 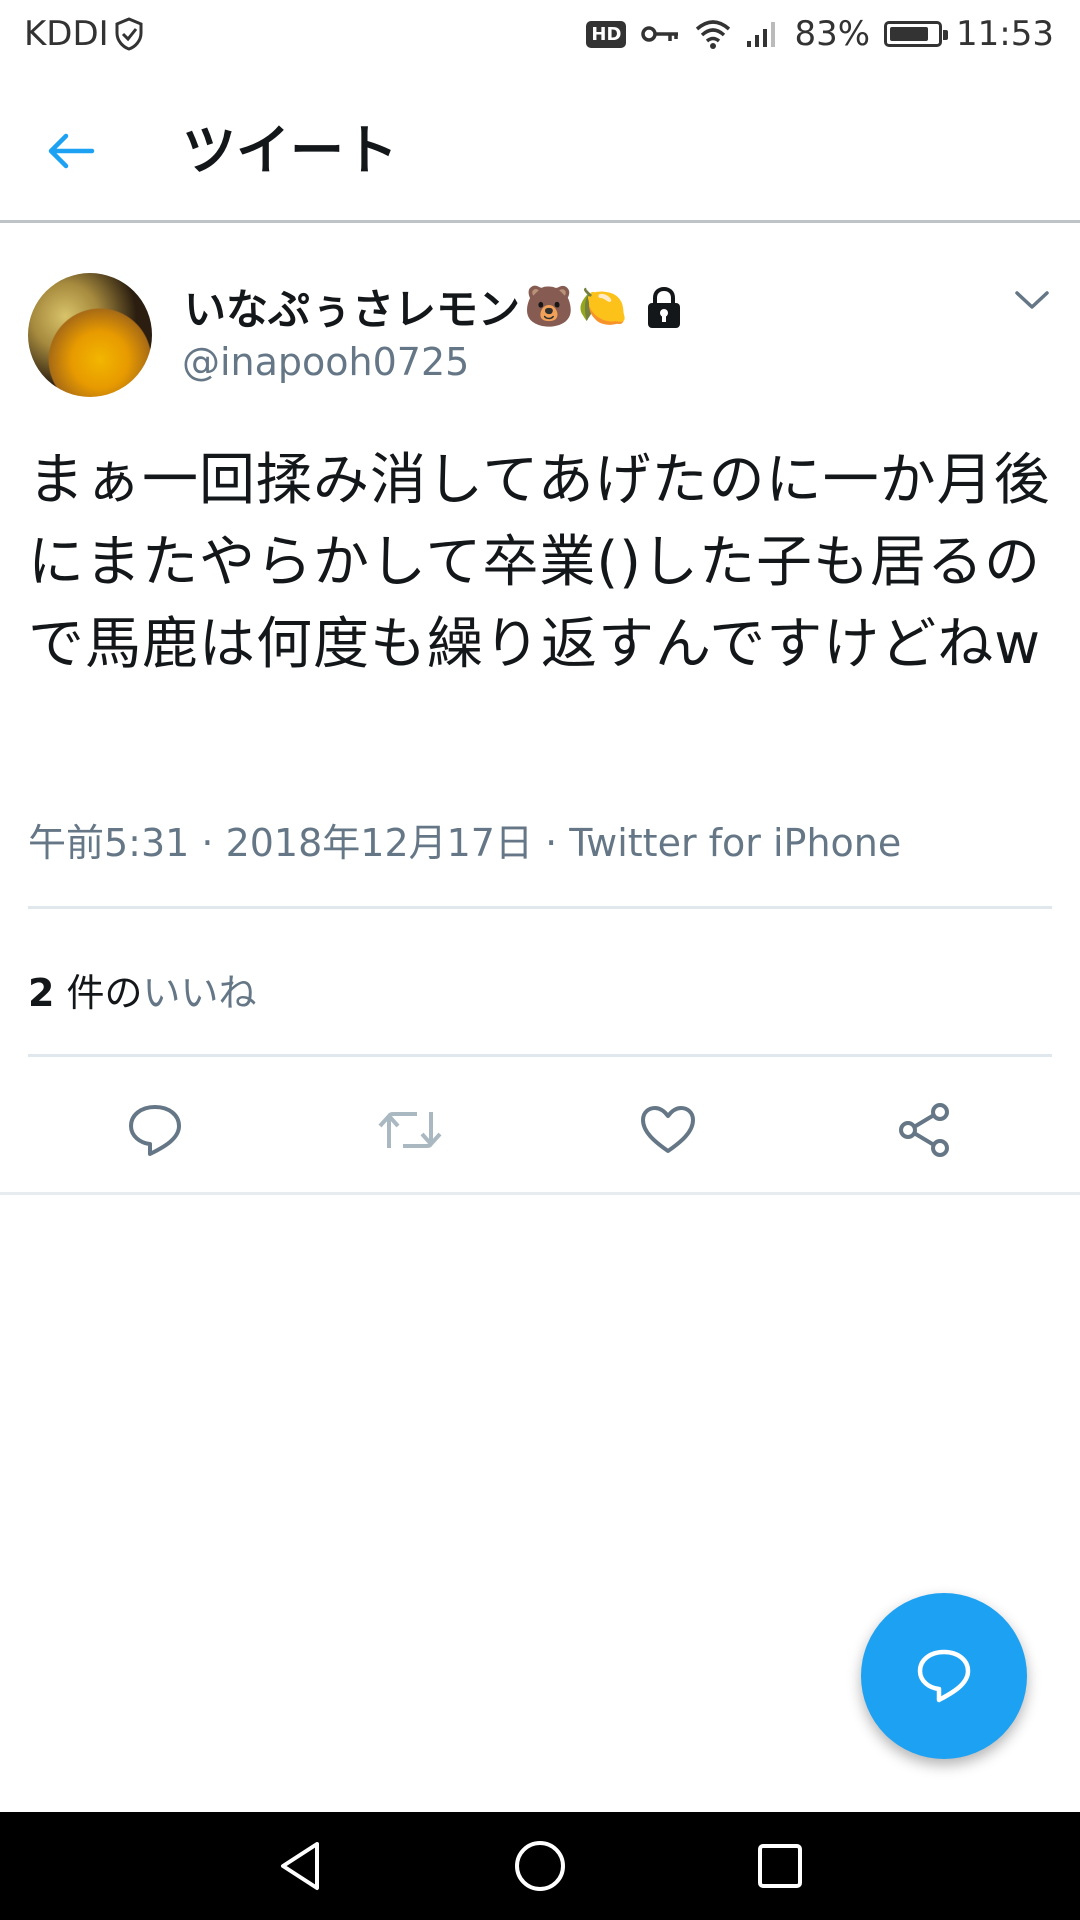 I want to click on compose-reply-icon, so click(x=944, y=1676).